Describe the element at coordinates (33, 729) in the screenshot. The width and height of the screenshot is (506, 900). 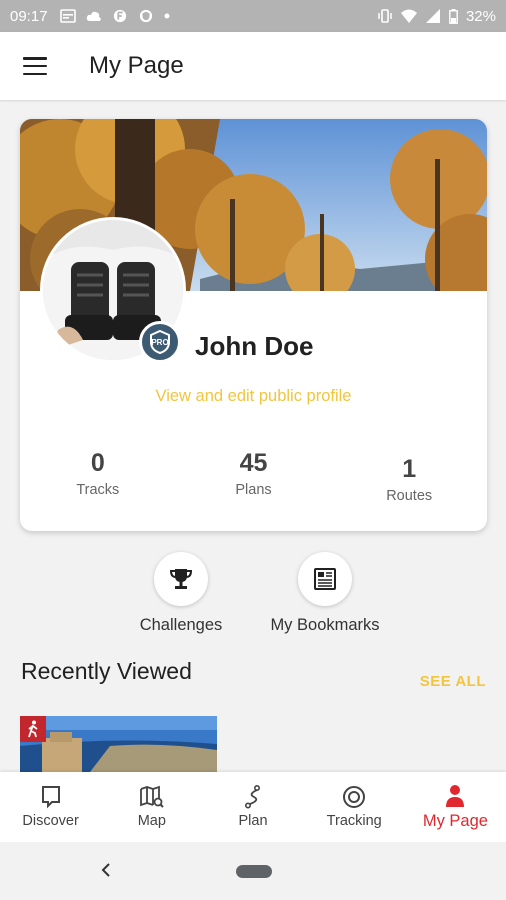
I see `hiker-icon` at that location.